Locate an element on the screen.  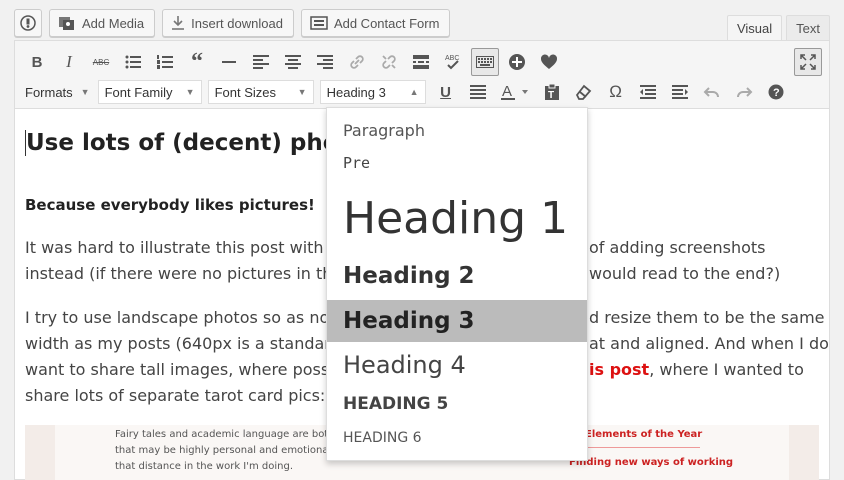
align-left-icon is located at coordinates (261, 62).